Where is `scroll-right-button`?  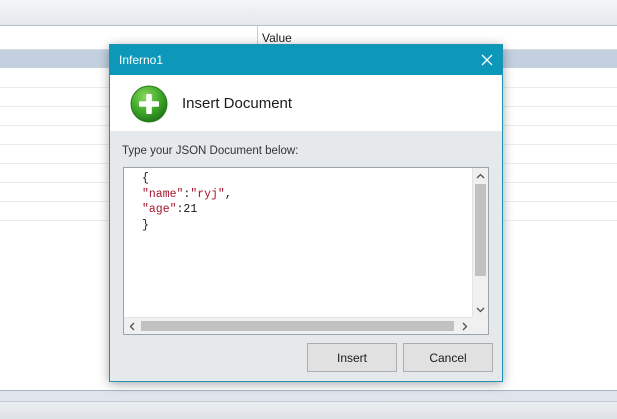
scroll-right-button is located at coordinates (465, 326).